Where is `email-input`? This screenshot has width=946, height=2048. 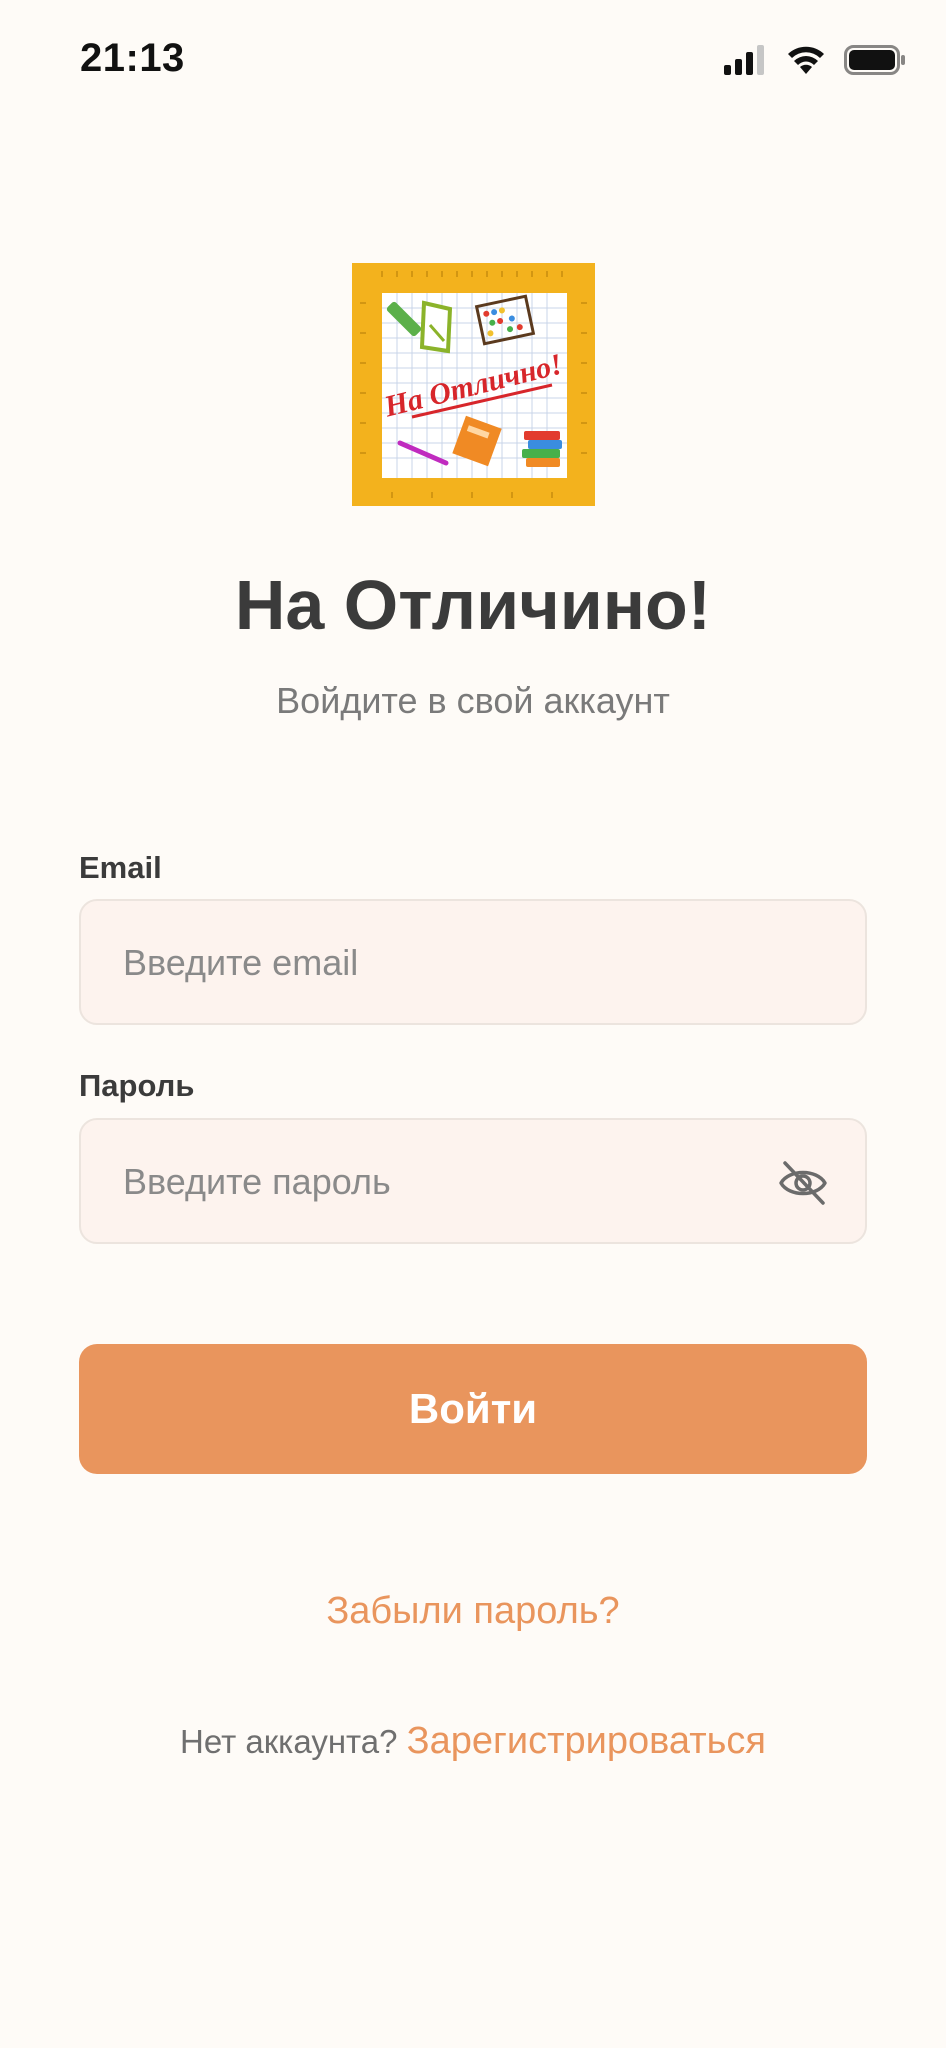 email-input is located at coordinates (443, 963).